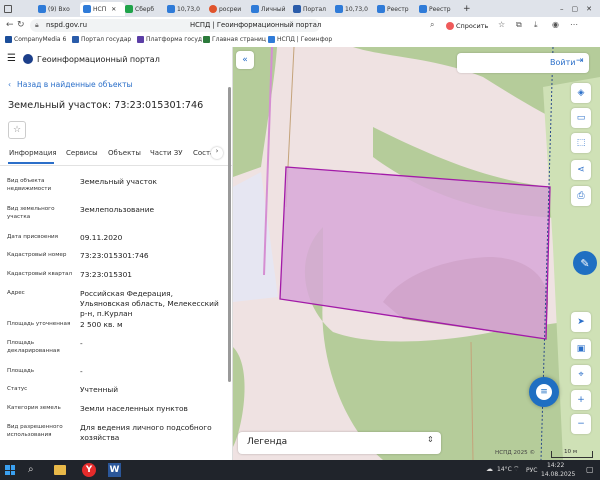 Image resolution: width=600 pixels, height=480 pixels. I want to click on network-icon: ⌔, so click(516, 469).